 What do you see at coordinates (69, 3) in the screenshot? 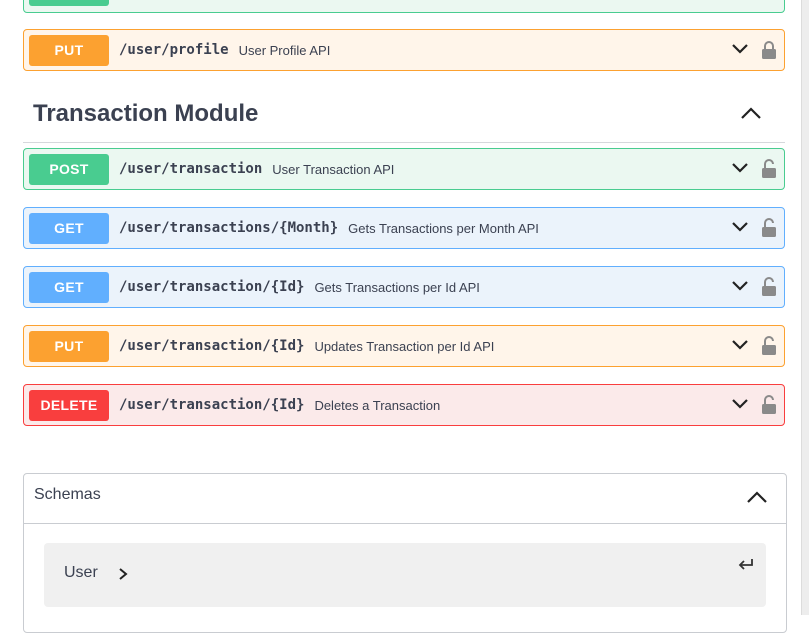
I see `method-badge-partial` at bounding box center [69, 3].